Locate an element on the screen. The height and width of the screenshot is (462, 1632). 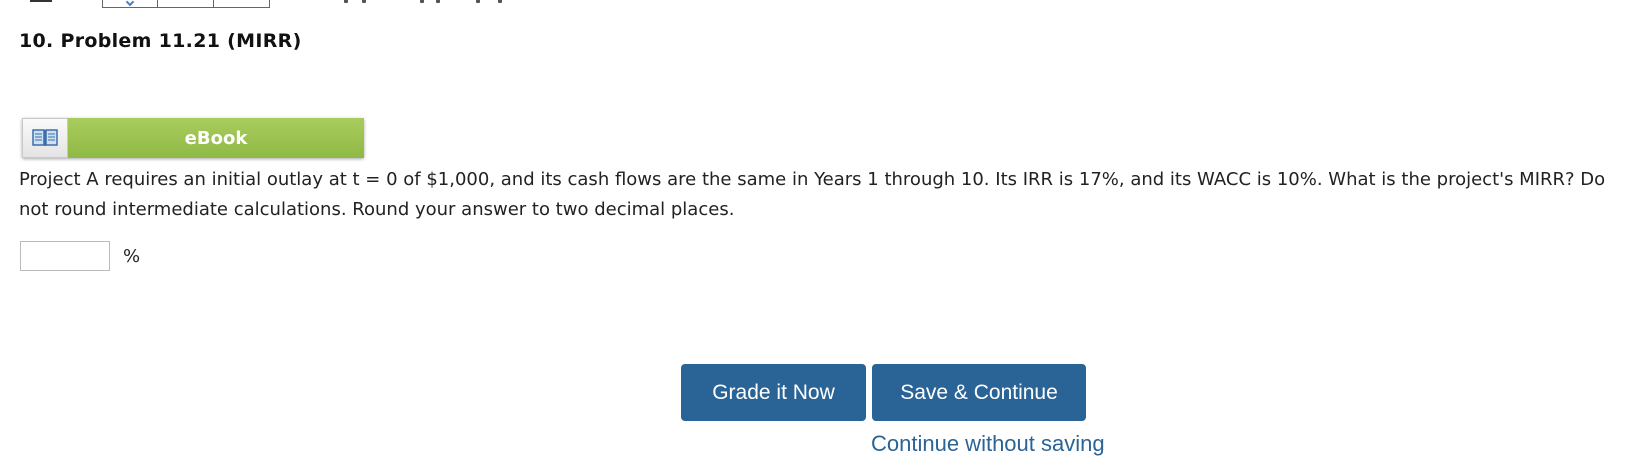
ebook-button: eBook is located at coordinates (193, 138).